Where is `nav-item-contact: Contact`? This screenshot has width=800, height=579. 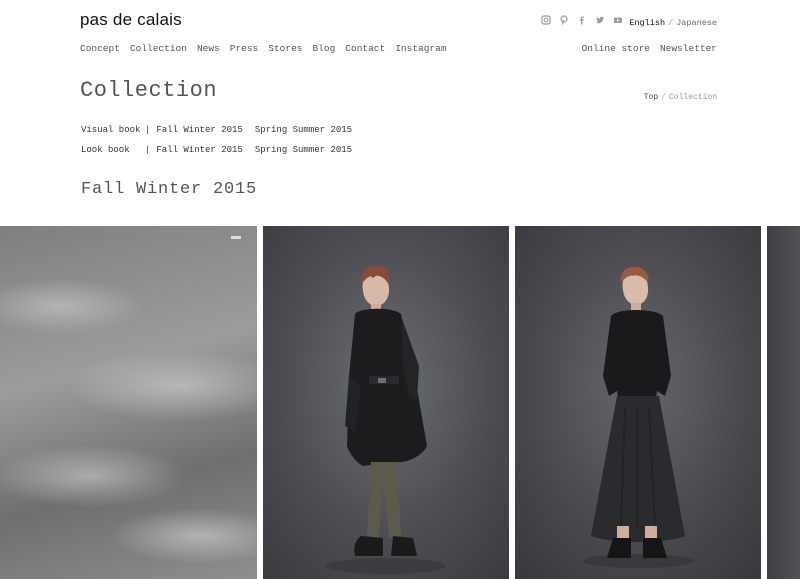
nav-item-contact: Contact is located at coordinates (365, 48).